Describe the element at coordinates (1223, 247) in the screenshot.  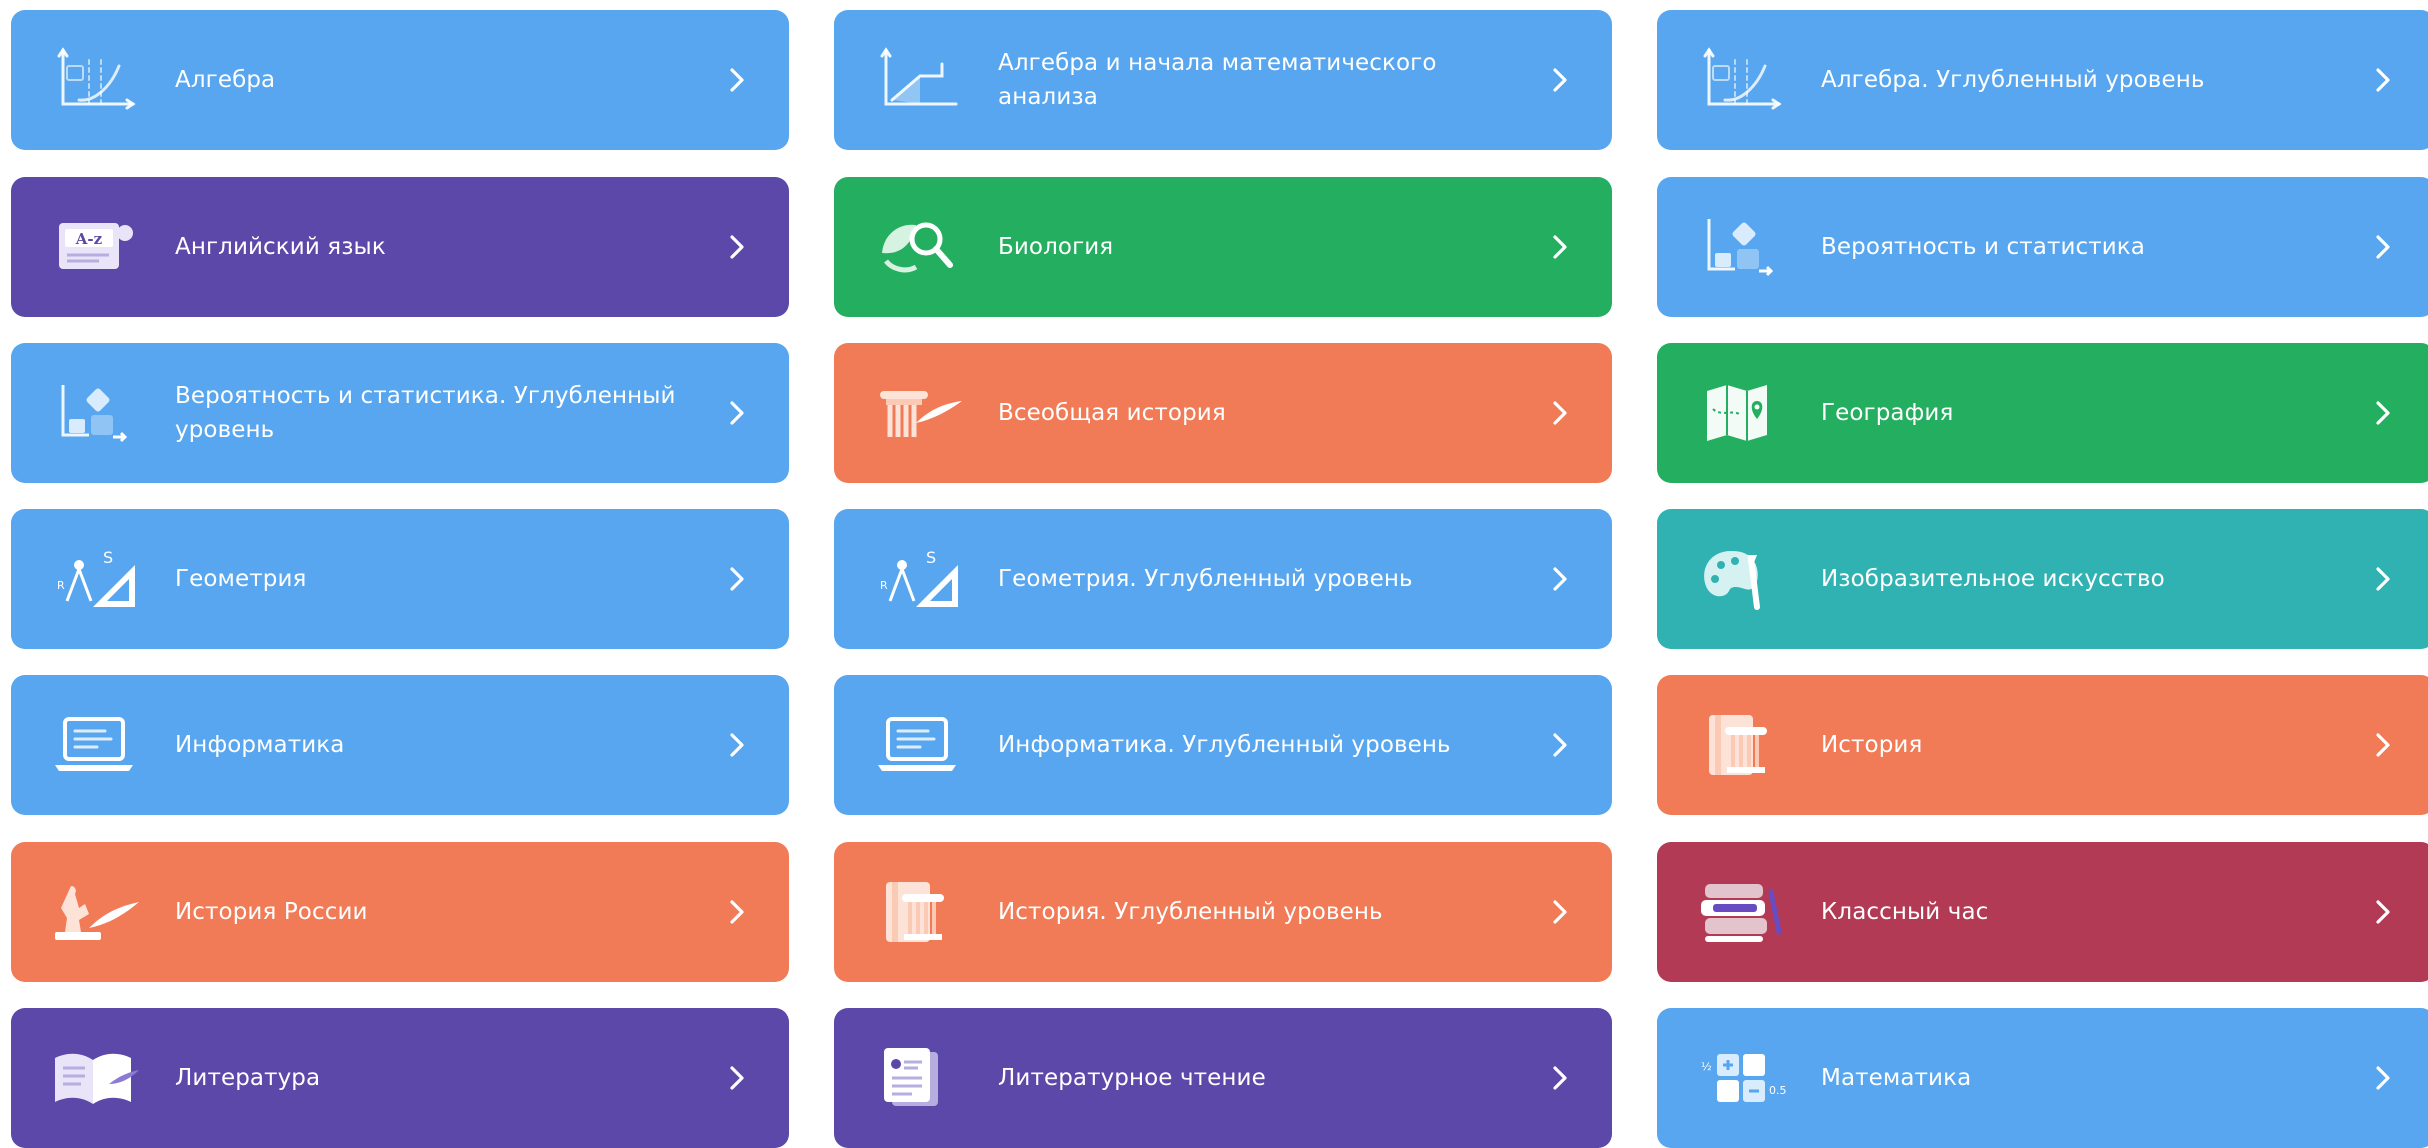
I see `subject-card-biology: Биология` at that location.